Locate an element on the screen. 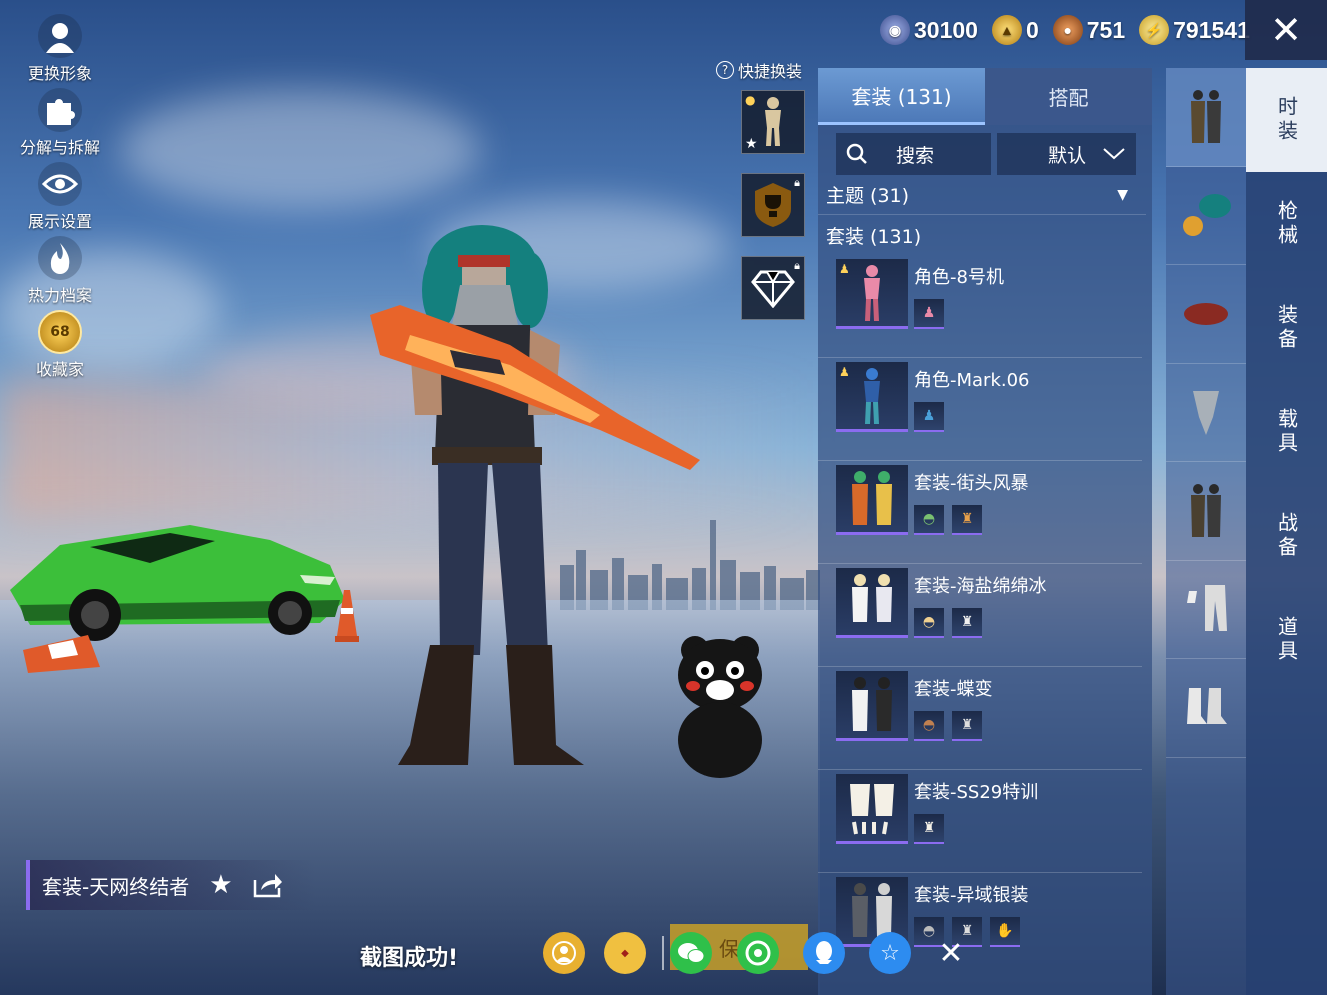 The height and width of the screenshot is (995, 1327). share-export-icon is located at coordinates (268, 885).